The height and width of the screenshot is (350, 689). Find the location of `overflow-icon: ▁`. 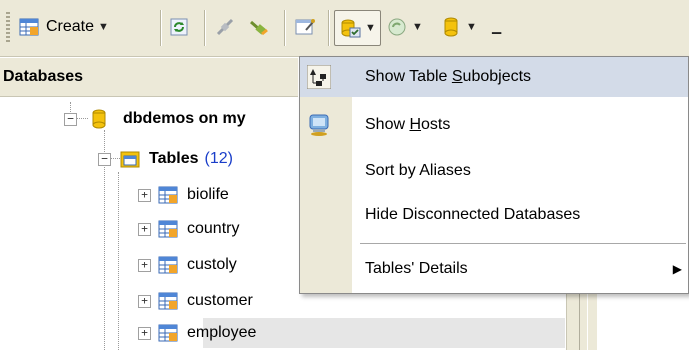

overflow-icon: ▁ is located at coordinates (497, 27).